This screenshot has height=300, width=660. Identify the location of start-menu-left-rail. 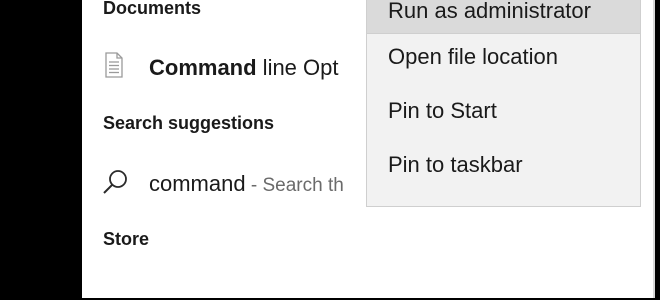
(41, 150).